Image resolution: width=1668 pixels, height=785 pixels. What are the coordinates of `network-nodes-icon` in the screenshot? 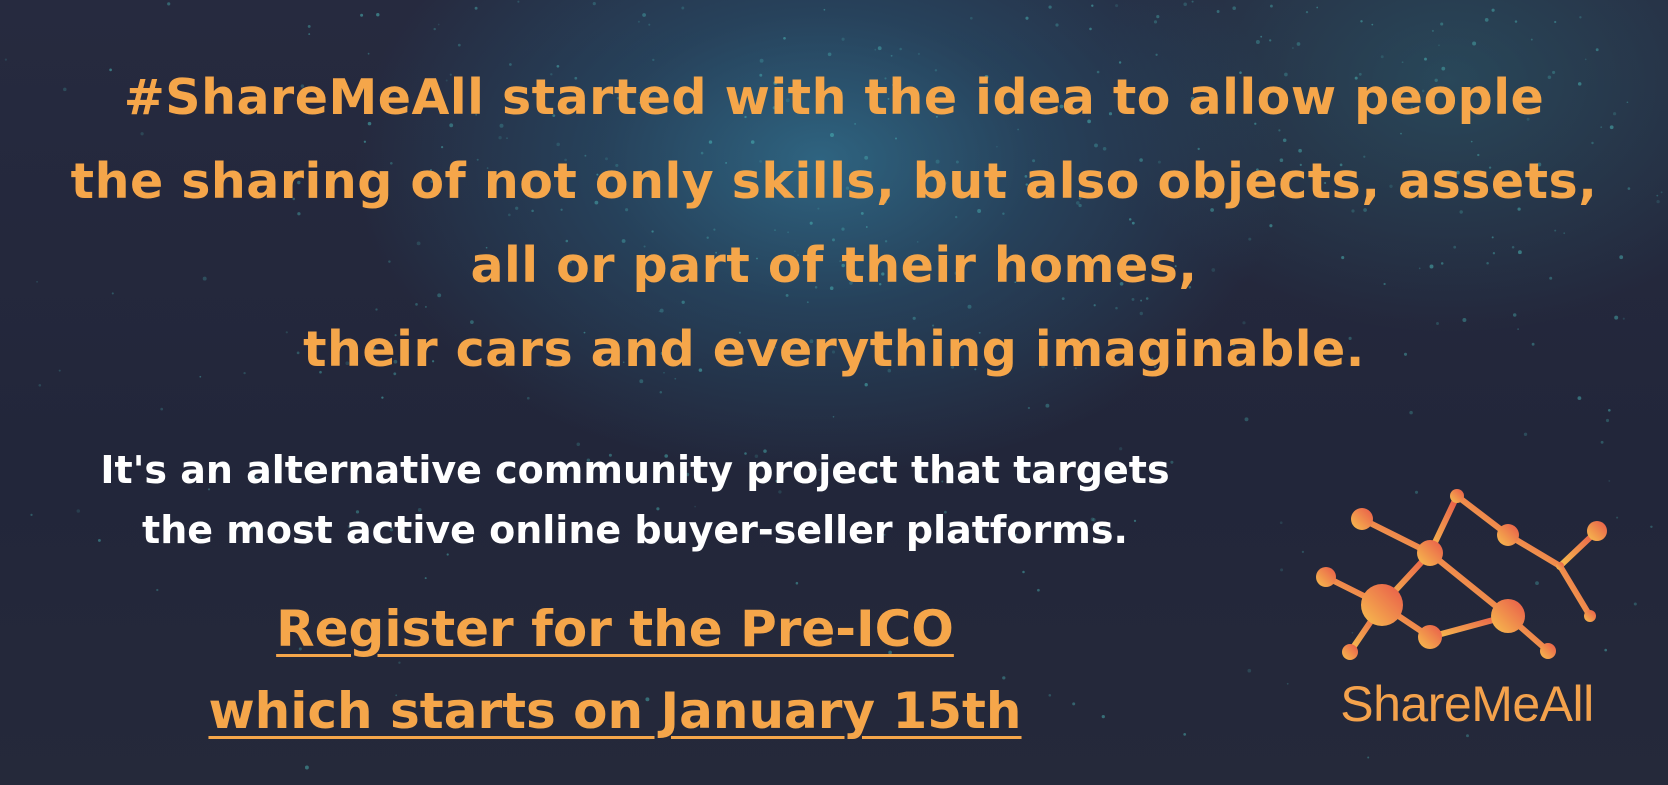 It's located at (1461, 574).